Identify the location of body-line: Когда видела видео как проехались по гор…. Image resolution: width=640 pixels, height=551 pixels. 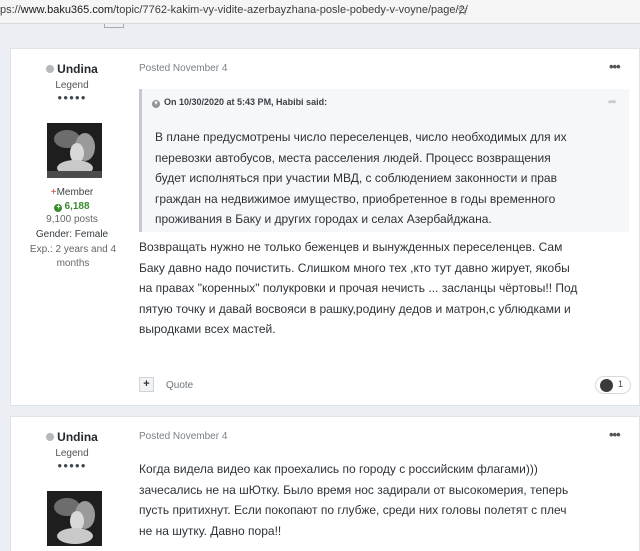
(338, 469).